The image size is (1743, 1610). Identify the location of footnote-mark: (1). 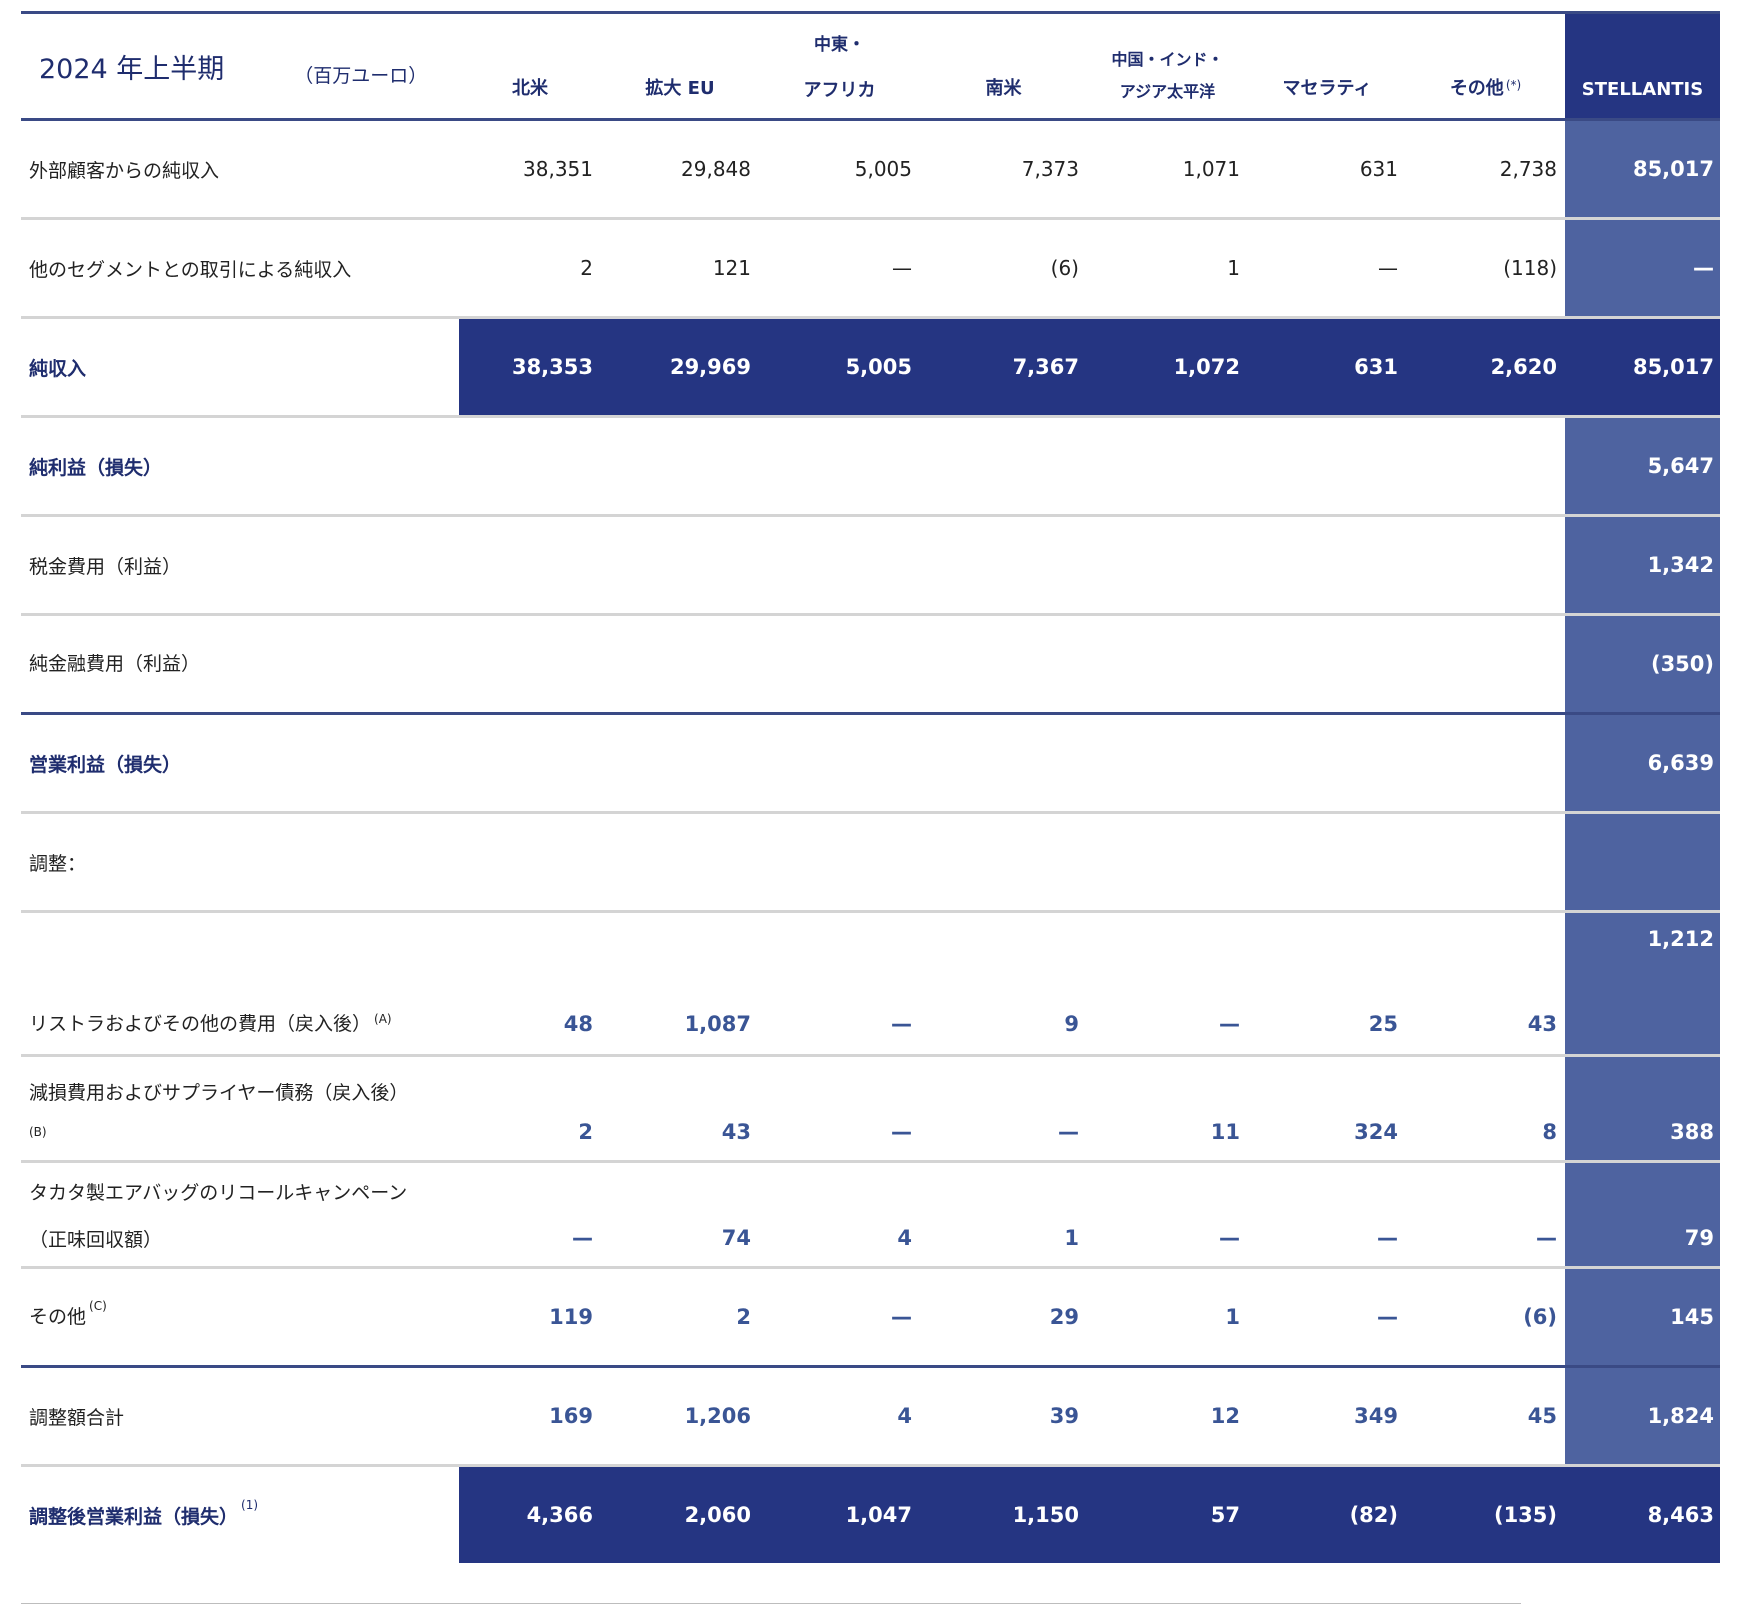
(250, 1505).